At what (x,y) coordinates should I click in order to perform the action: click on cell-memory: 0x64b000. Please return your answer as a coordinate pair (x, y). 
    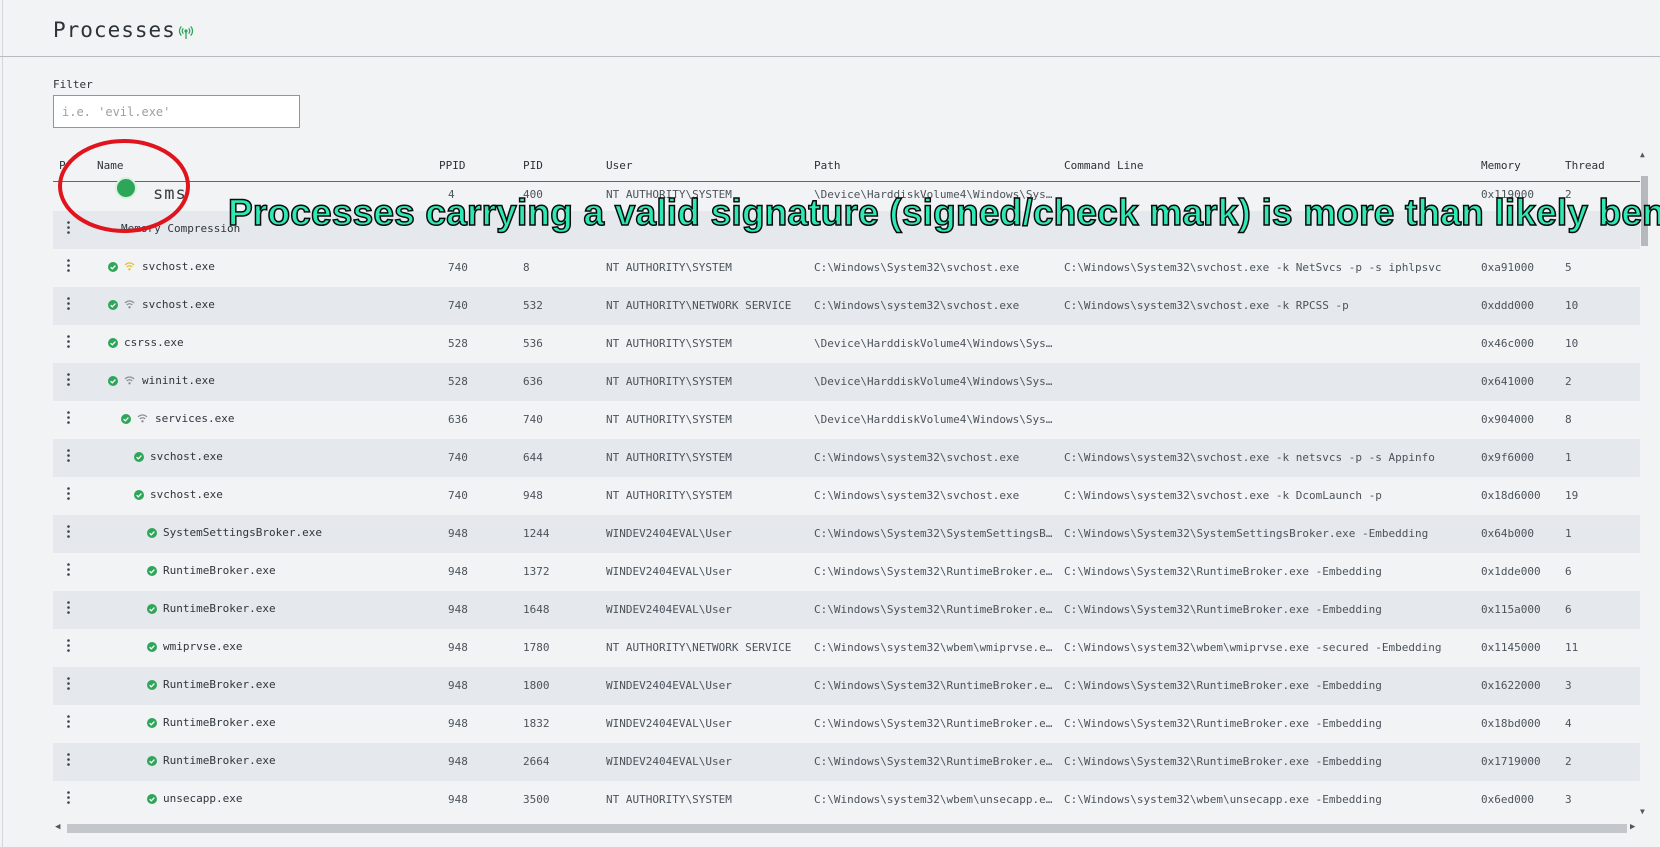
    Looking at the image, I should click on (1507, 533).